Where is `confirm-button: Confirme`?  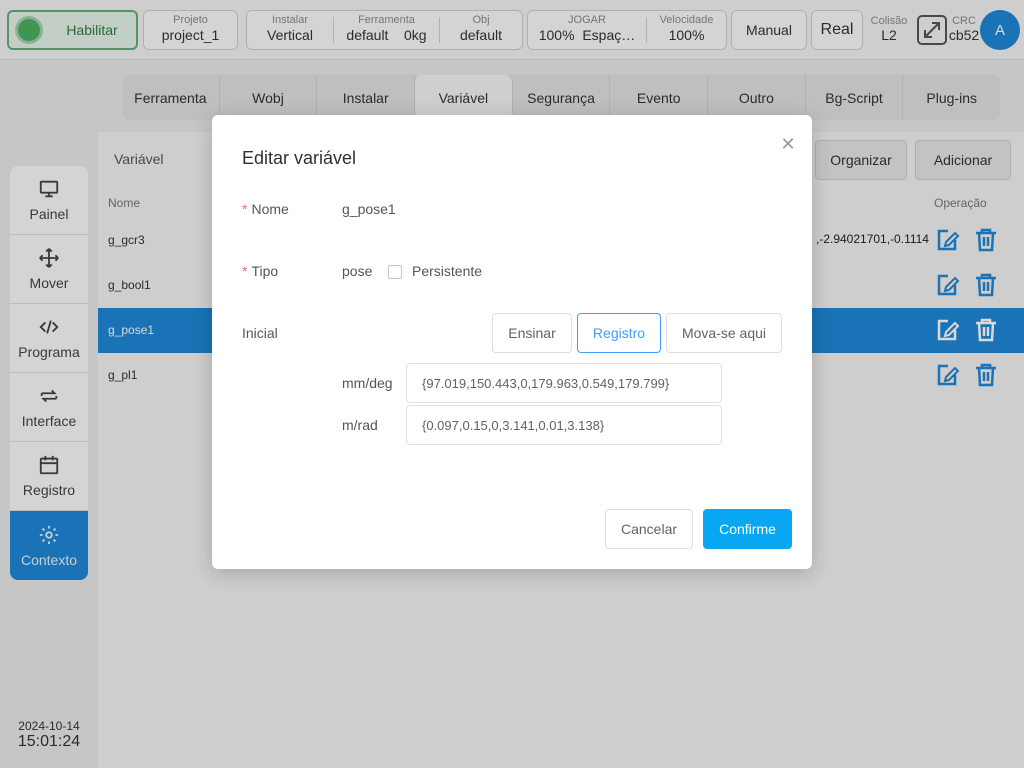 confirm-button: Confirme is located at coordinates (747, 529).